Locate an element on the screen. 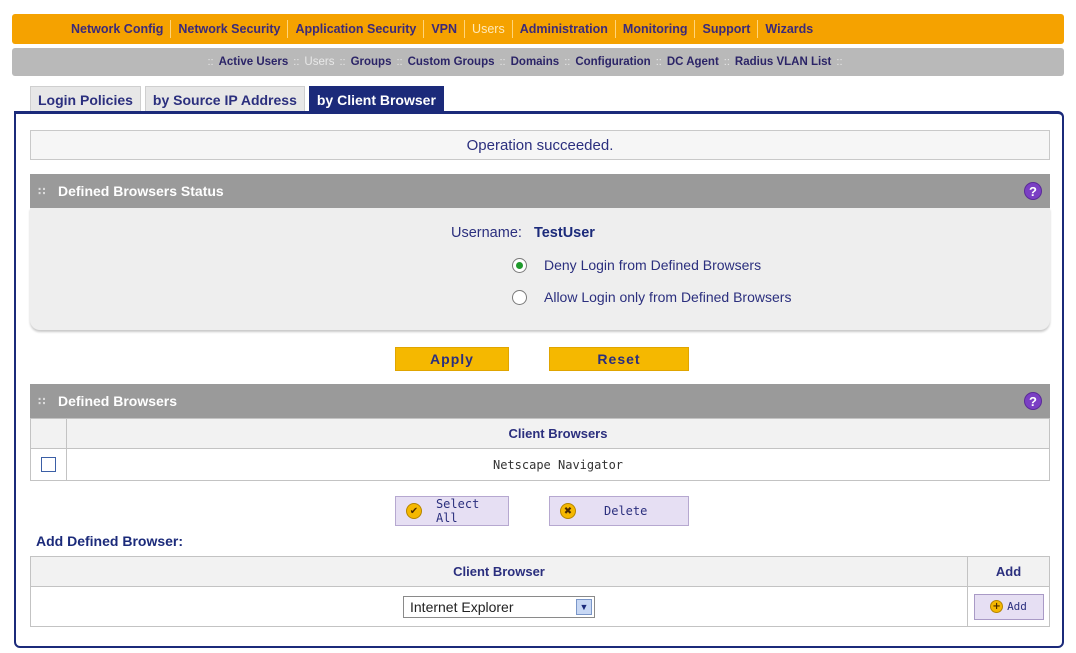  sub-nav-active-users: Active Users is located at coordinates (254, 62).